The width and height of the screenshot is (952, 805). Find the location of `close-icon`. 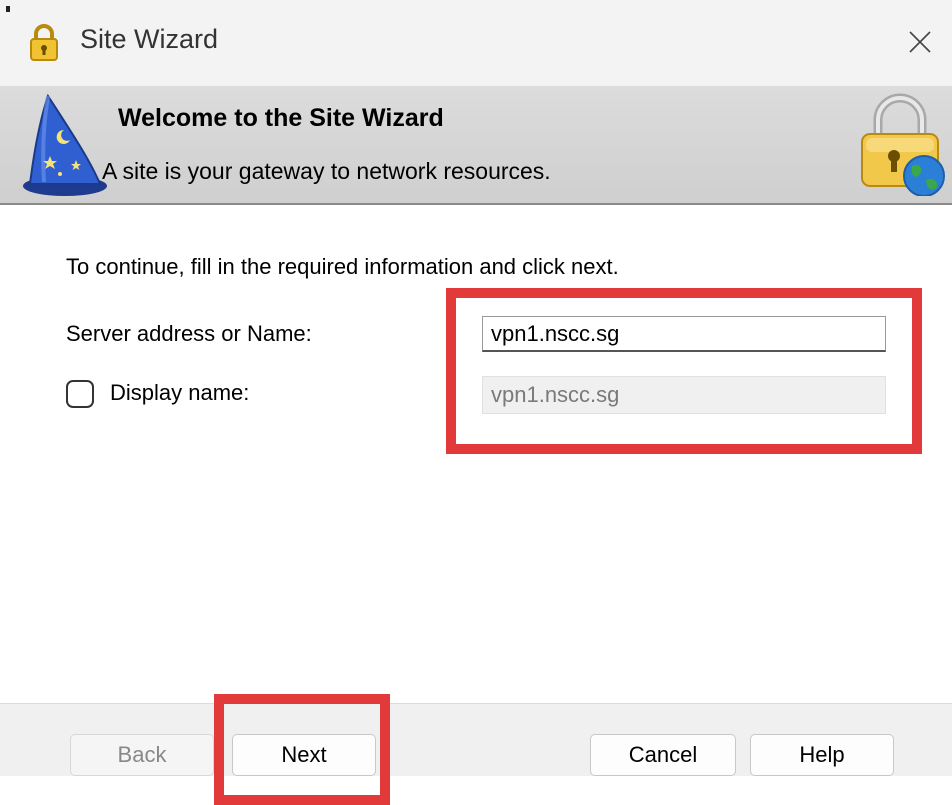

close-icon is located at coordinates (920, 42).